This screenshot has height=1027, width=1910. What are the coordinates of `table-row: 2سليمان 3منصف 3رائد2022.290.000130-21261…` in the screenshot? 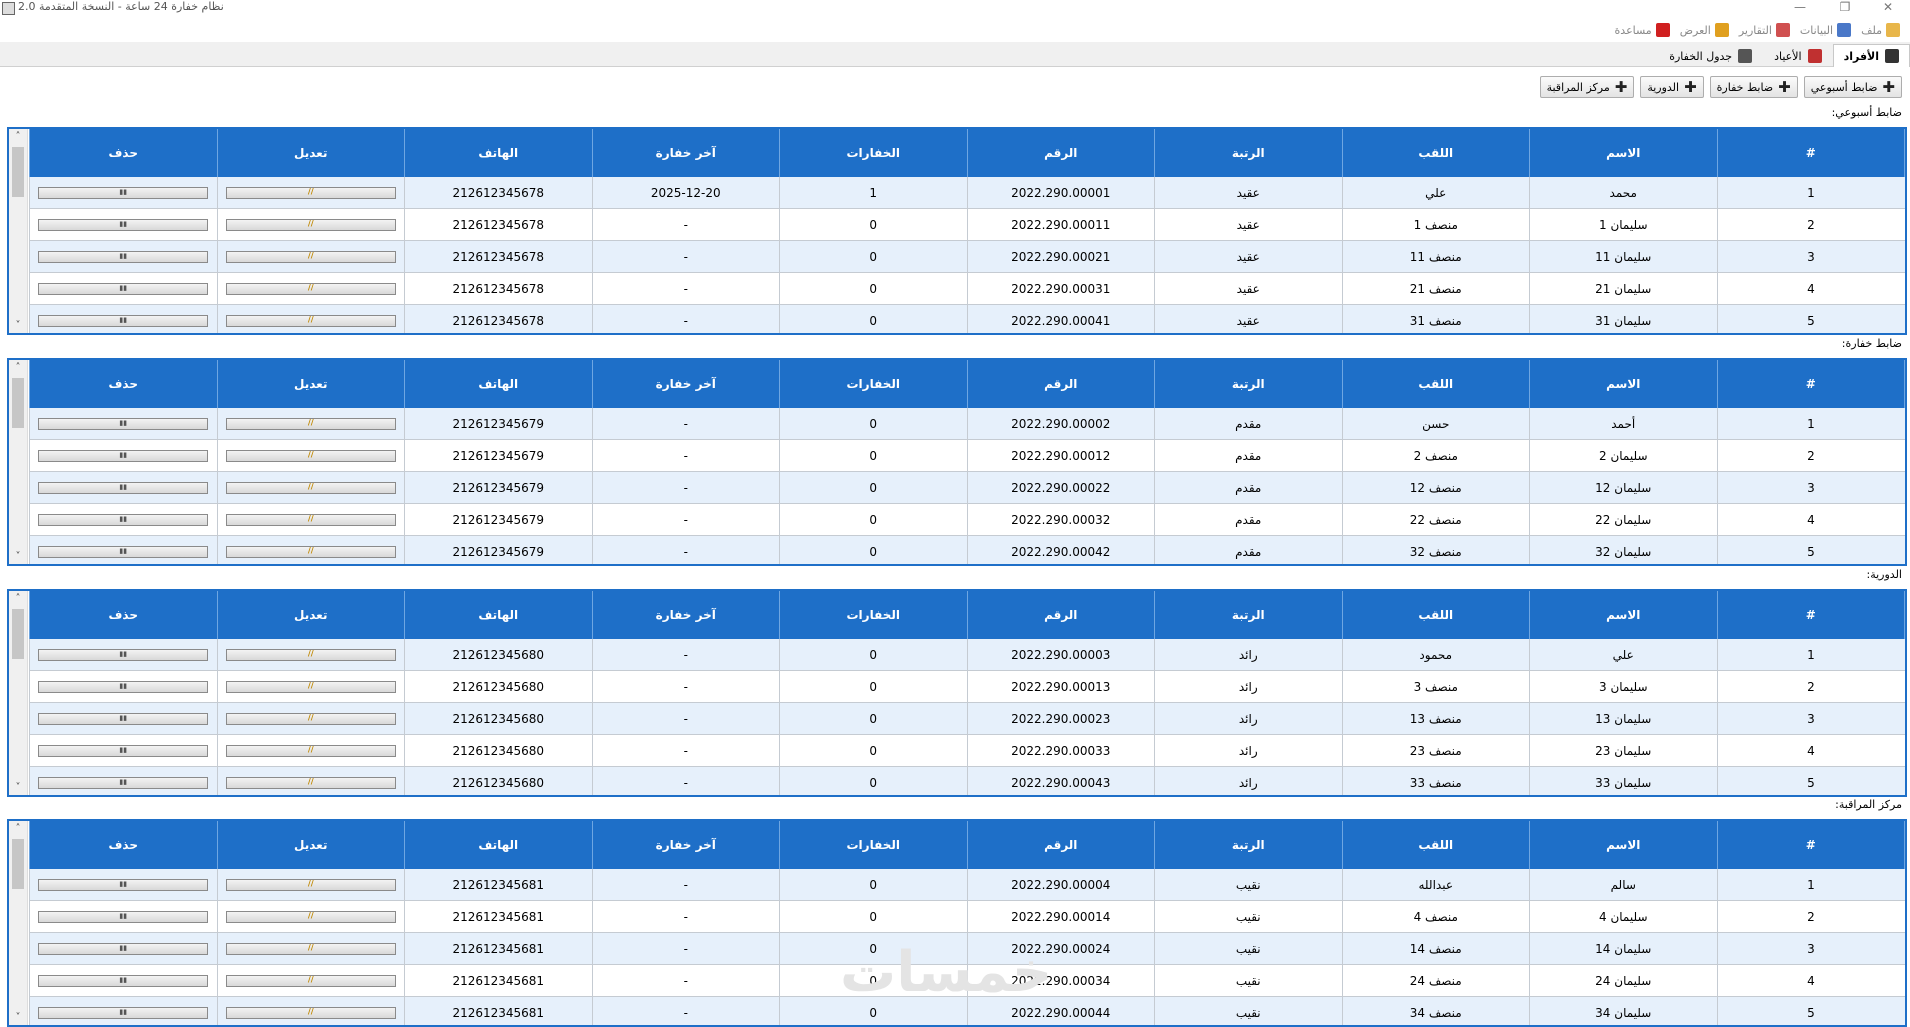 It's located at (967, 687).